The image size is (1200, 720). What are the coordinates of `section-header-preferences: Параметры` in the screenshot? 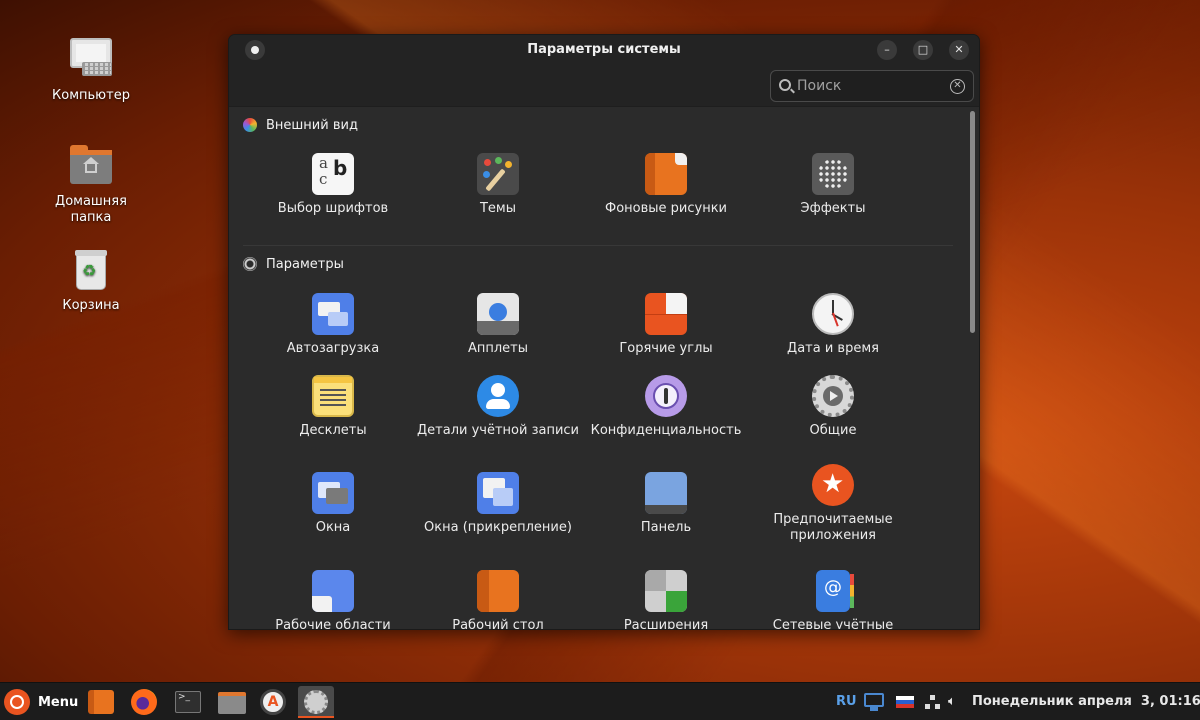 It's located at (293, 264).